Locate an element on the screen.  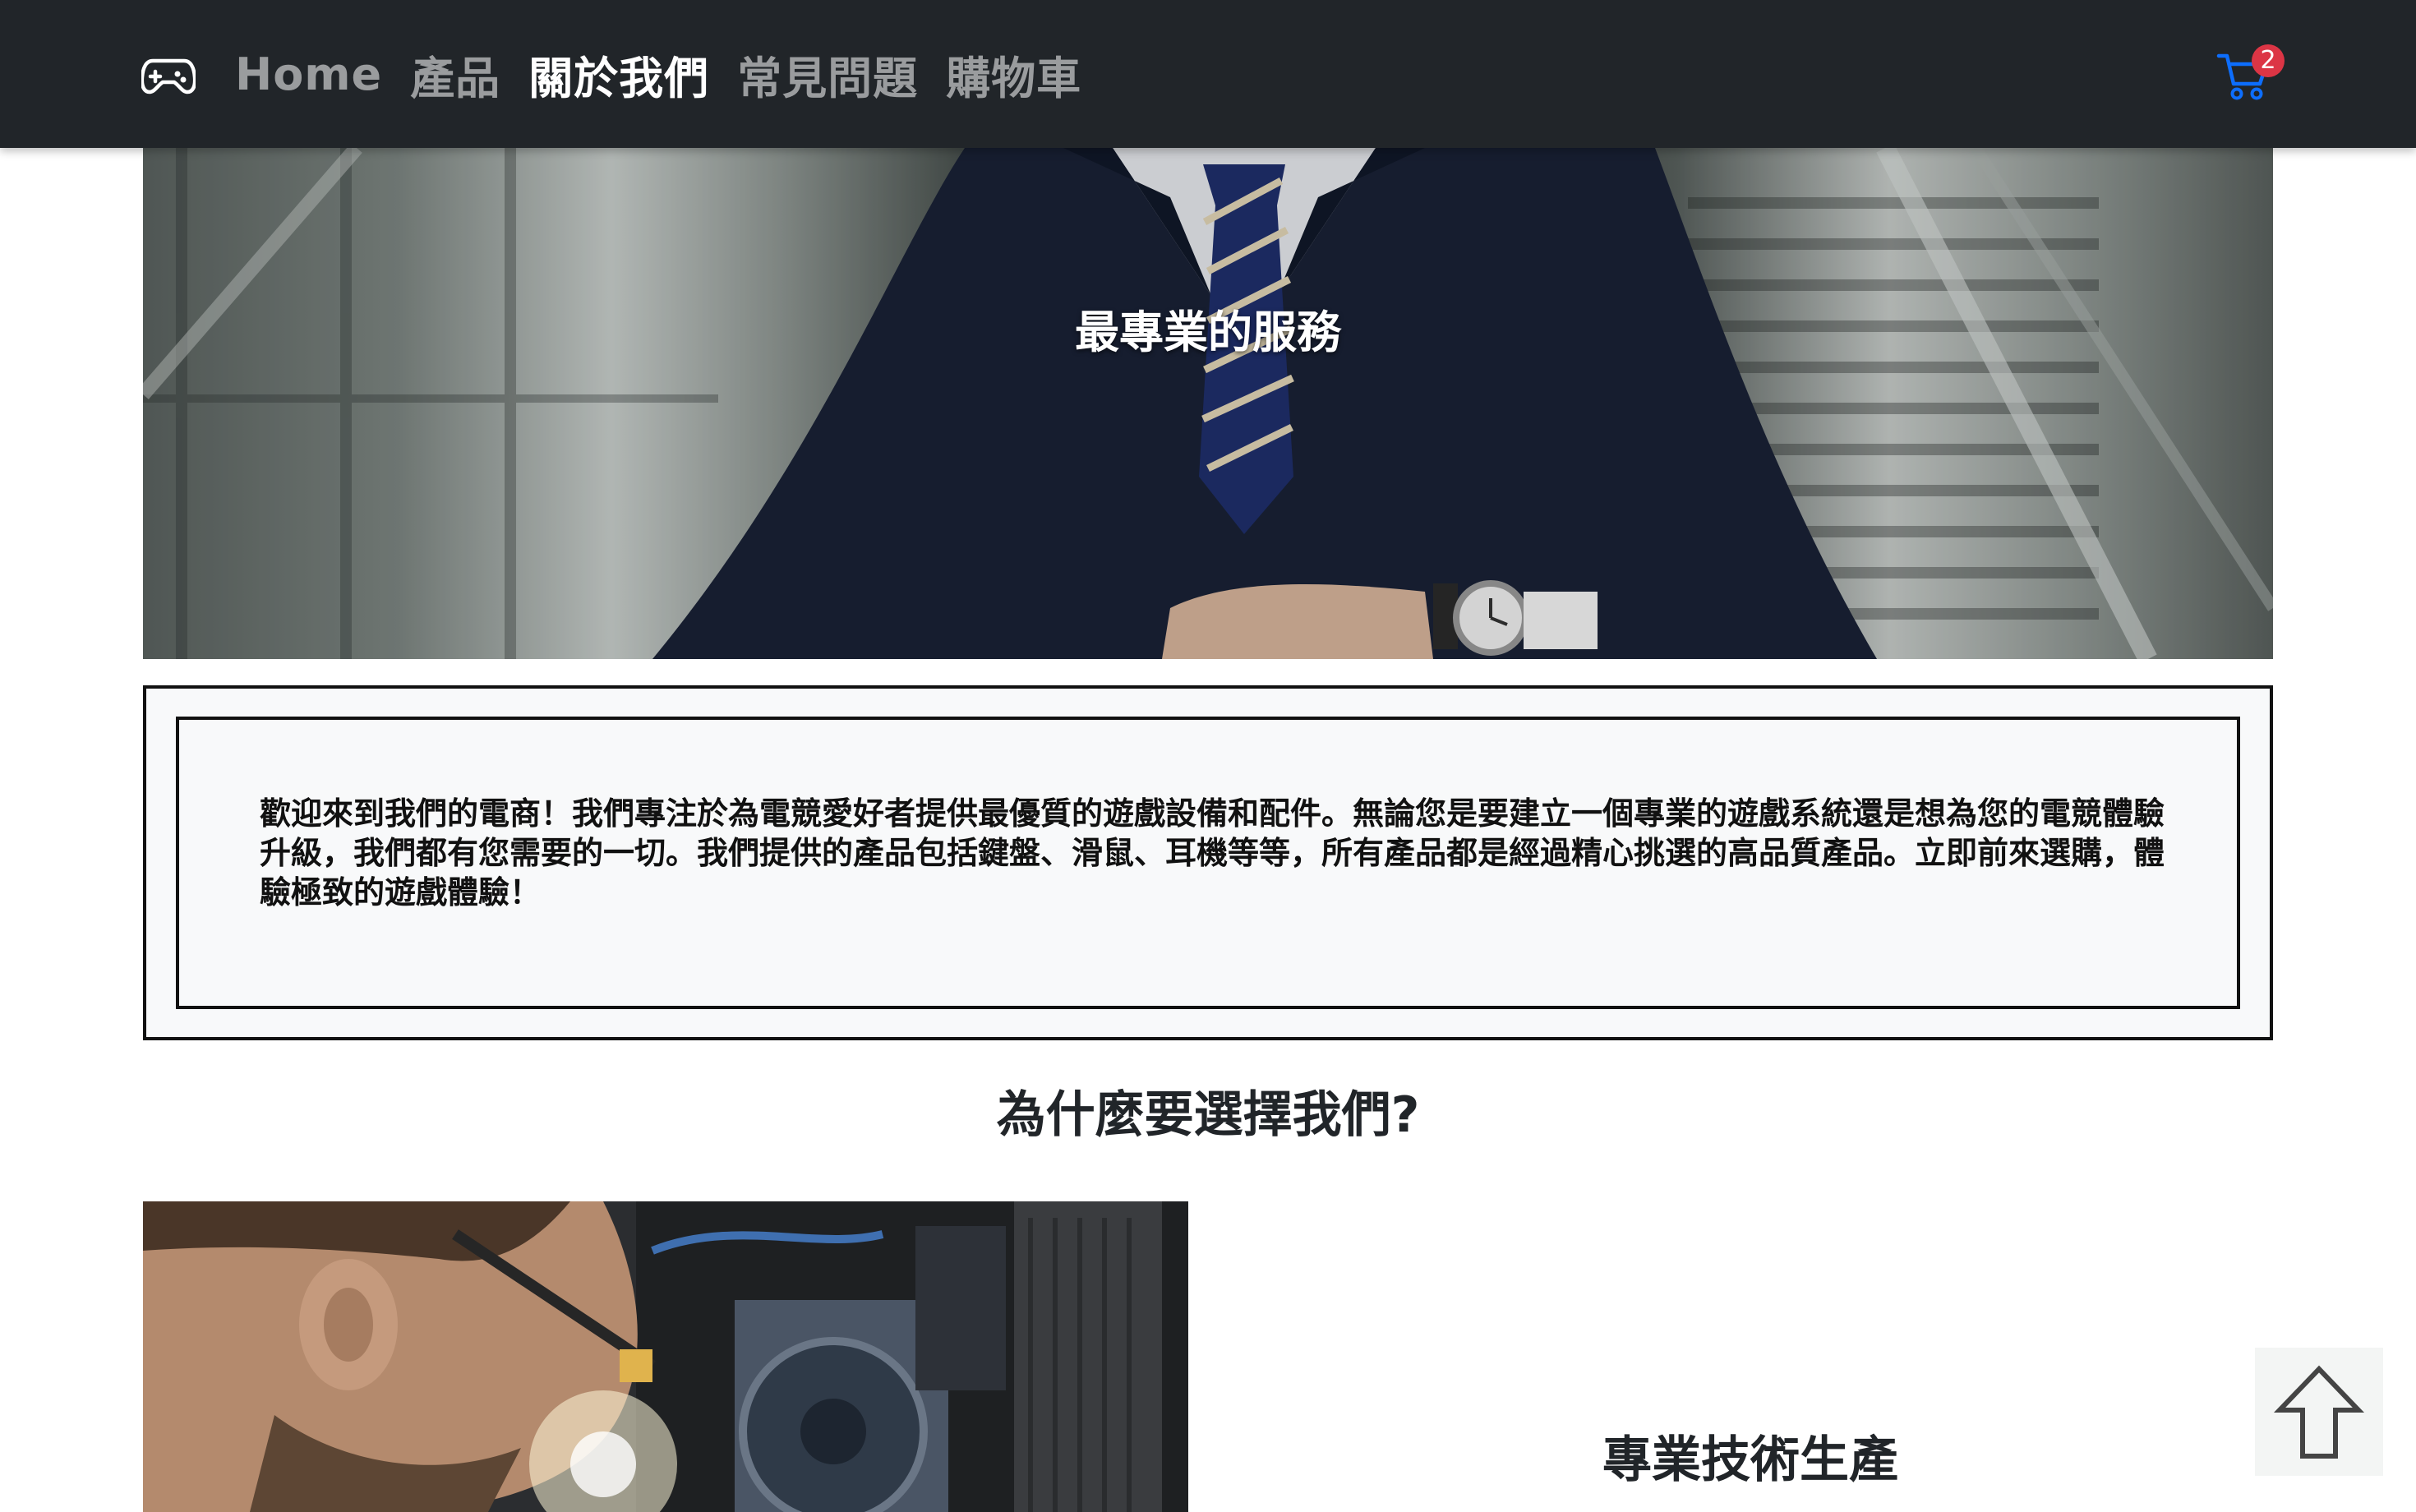
nav-link-home: Home is located at coordinates (309, 74).